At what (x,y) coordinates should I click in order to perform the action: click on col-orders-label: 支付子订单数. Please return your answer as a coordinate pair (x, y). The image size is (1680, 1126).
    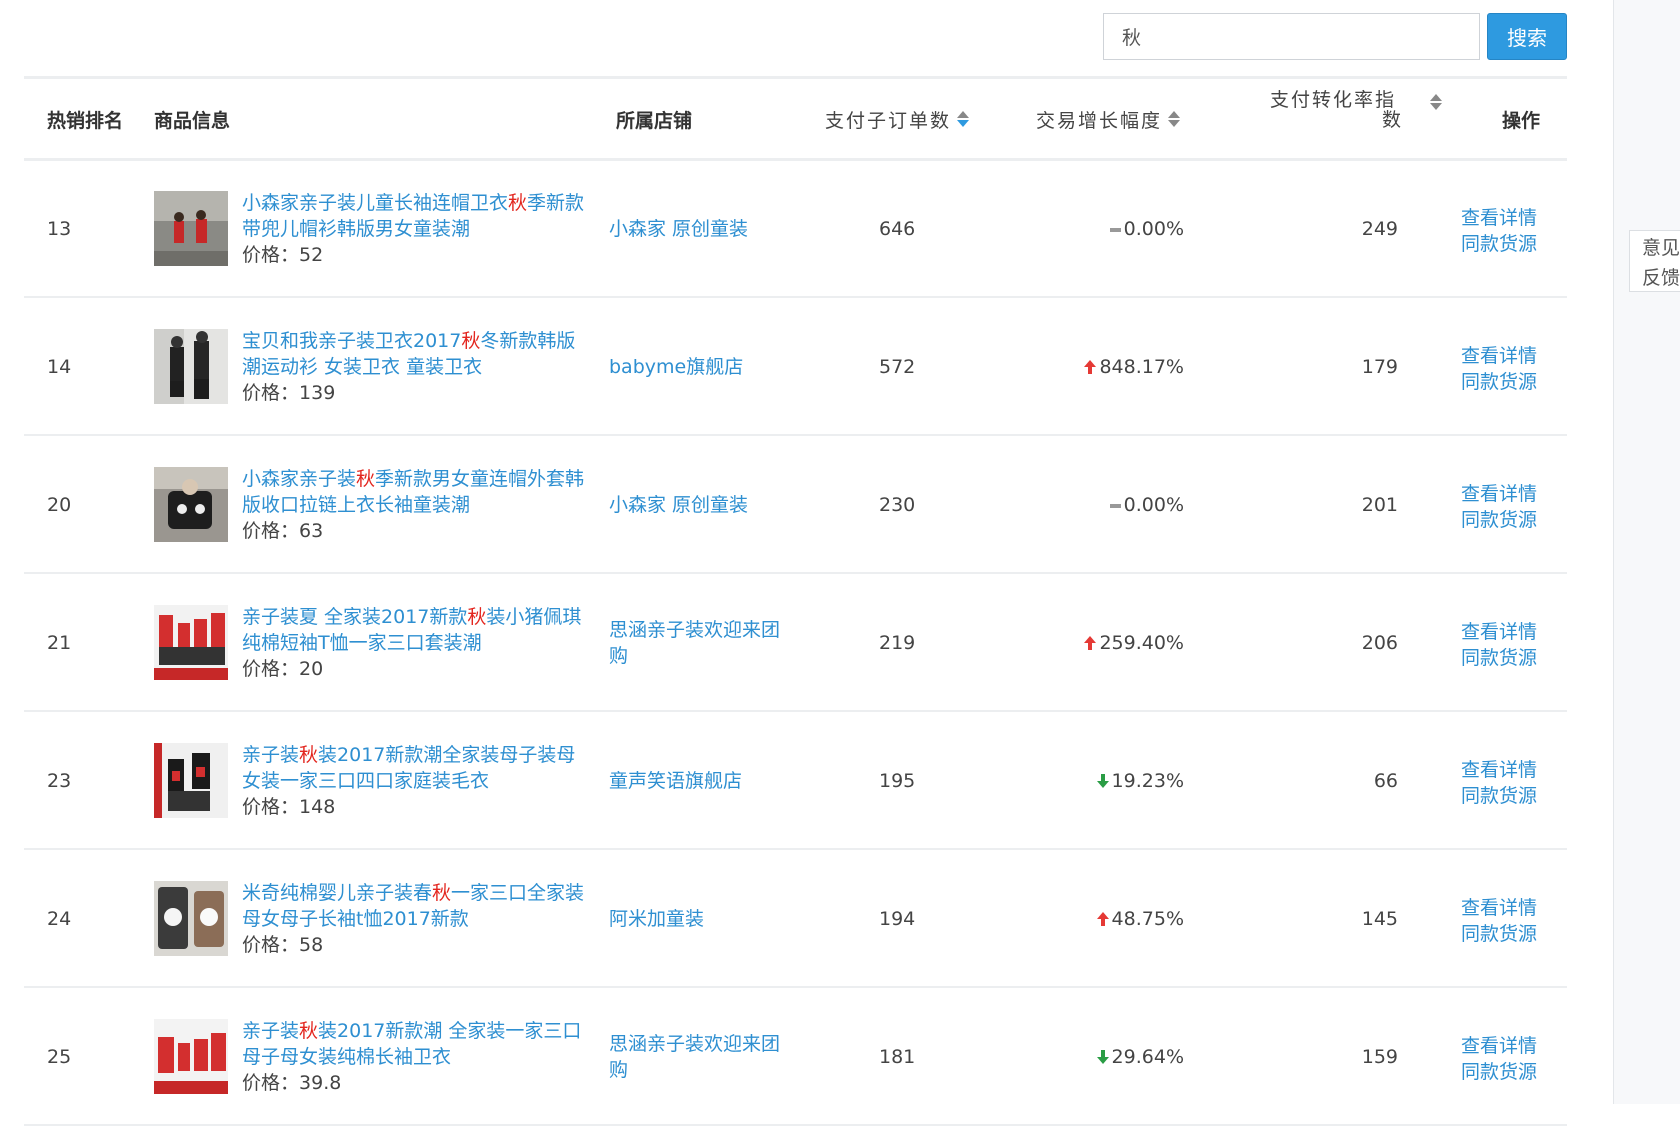
    Looking at the image, I should click on (888, 120).